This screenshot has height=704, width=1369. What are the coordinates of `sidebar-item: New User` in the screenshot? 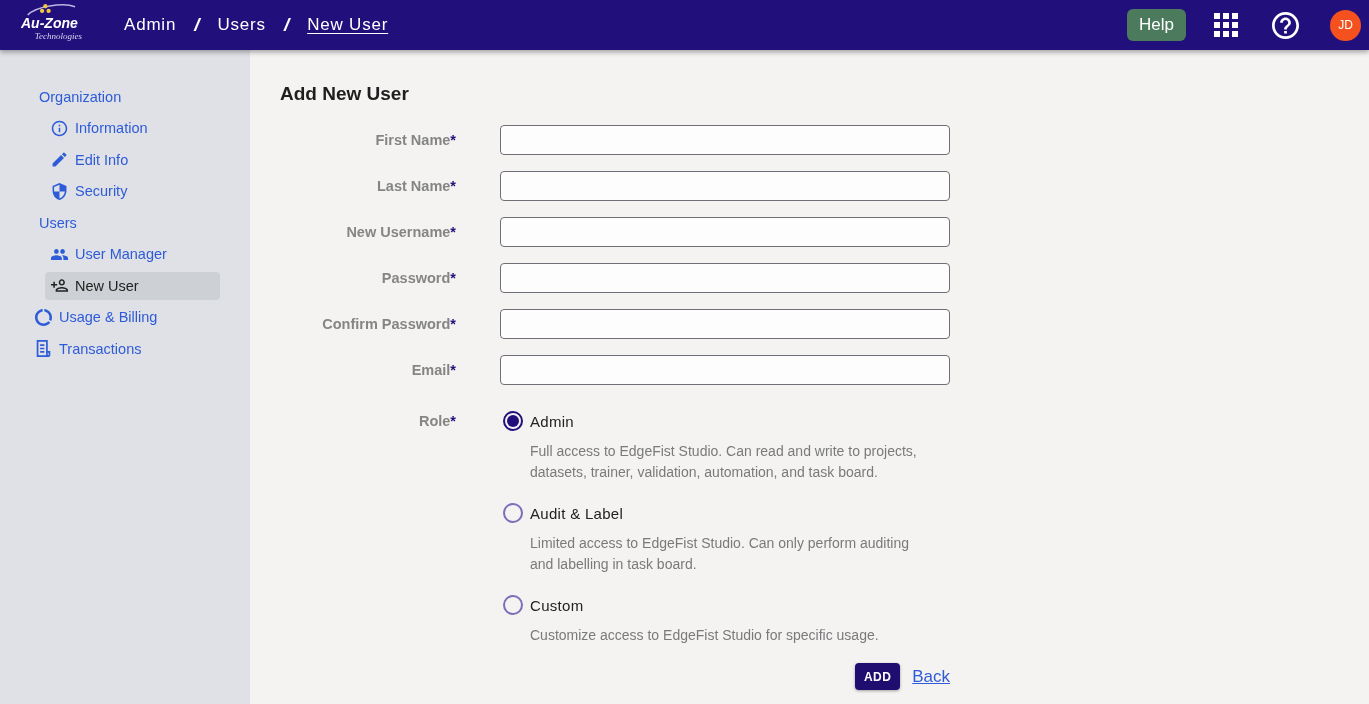 It's located at (132, 285).